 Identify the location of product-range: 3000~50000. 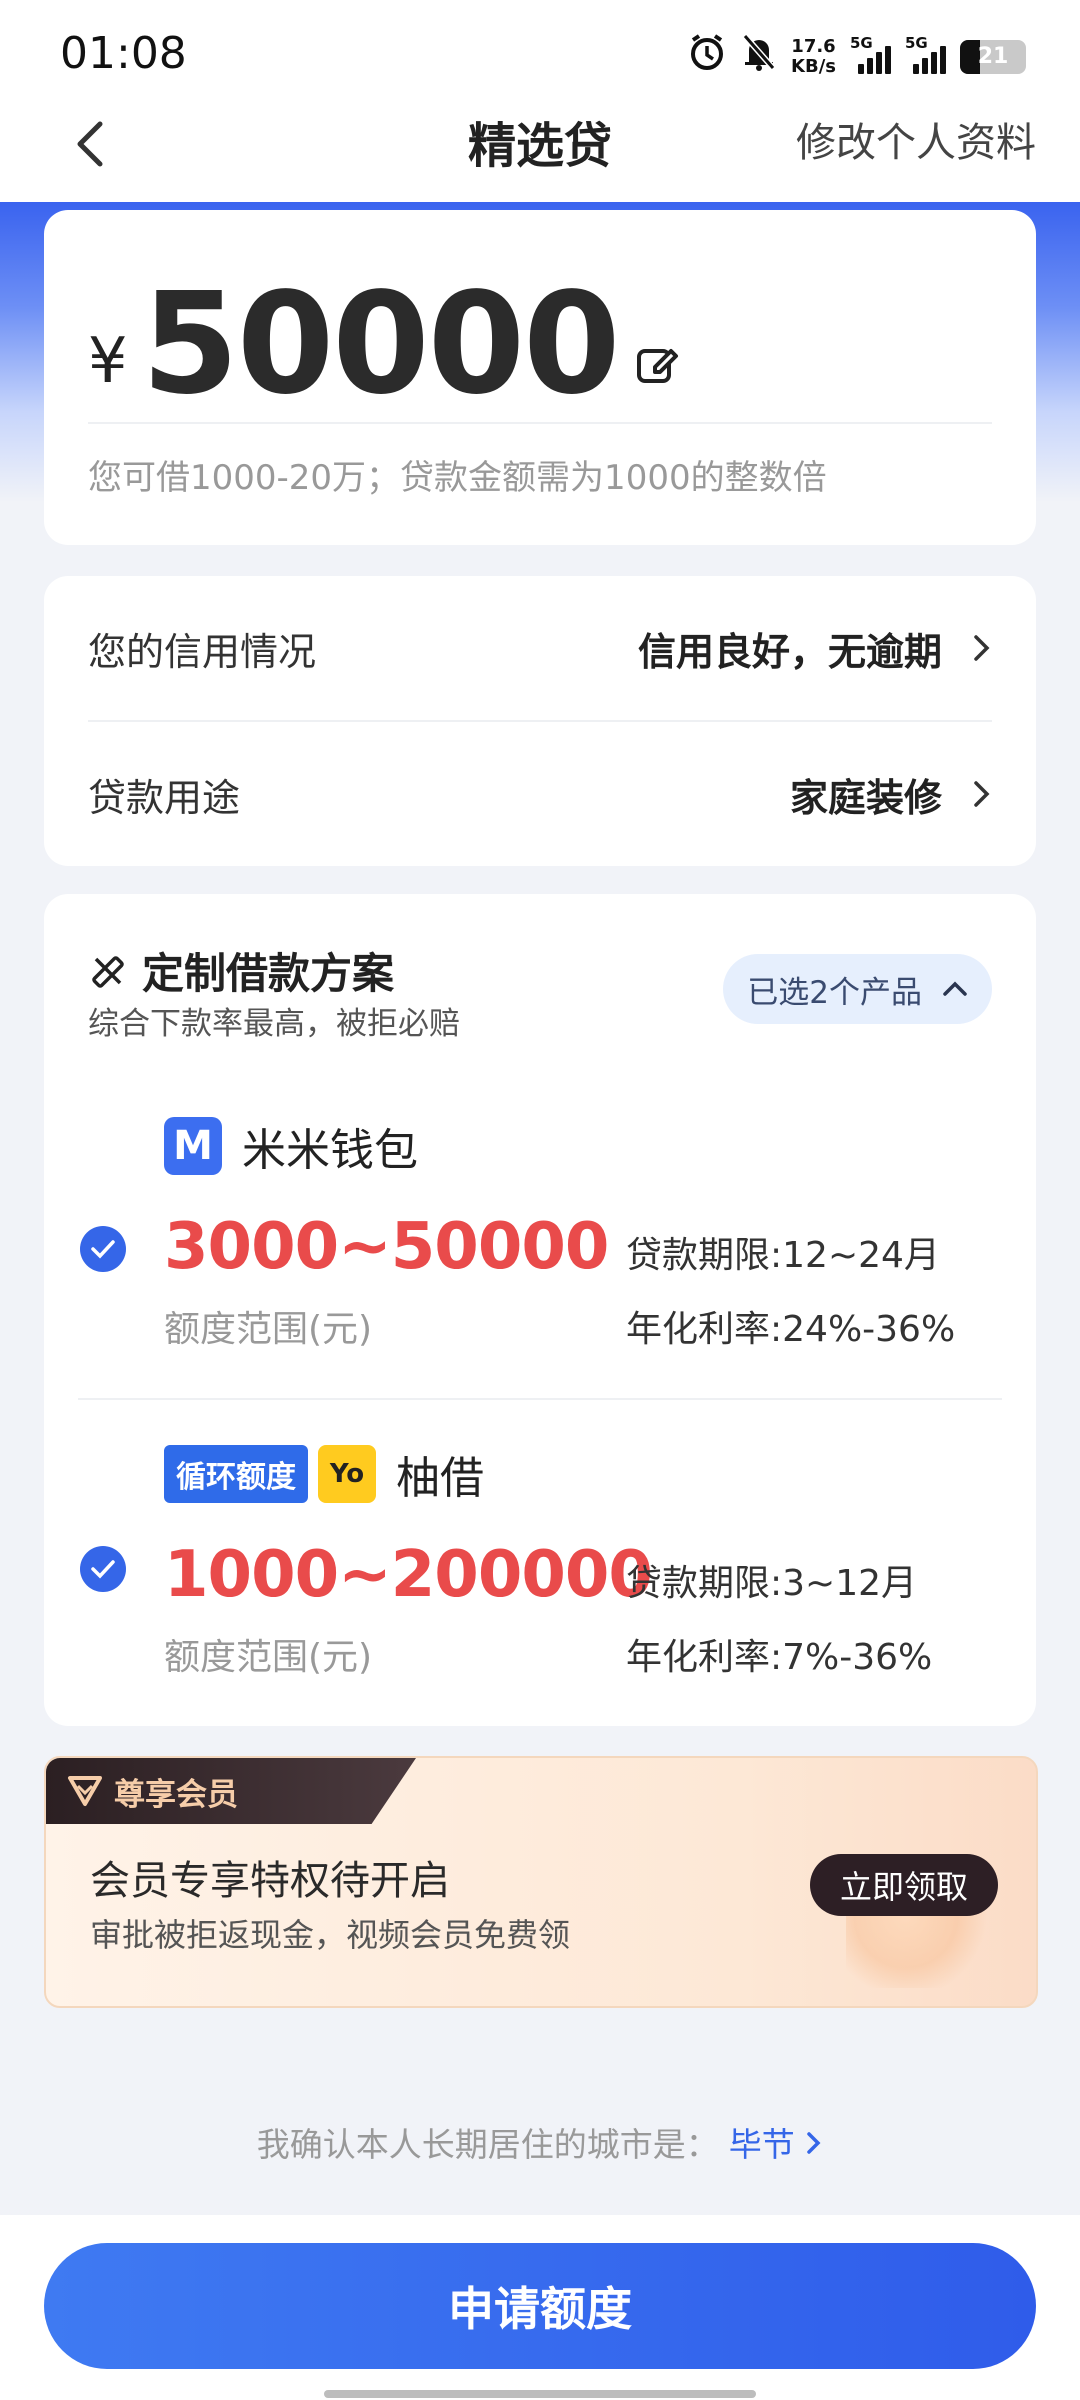
(386, 1247).